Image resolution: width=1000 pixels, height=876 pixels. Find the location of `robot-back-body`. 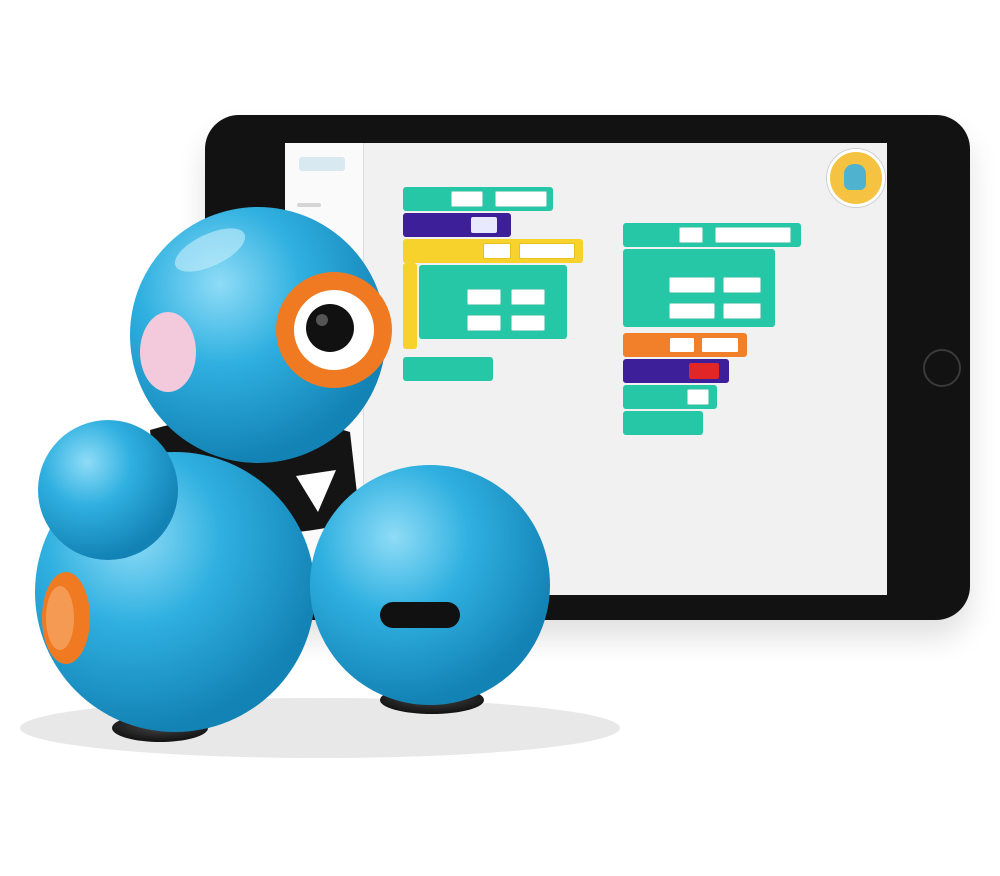

robot-back-body is located at coordinates (108, 490).